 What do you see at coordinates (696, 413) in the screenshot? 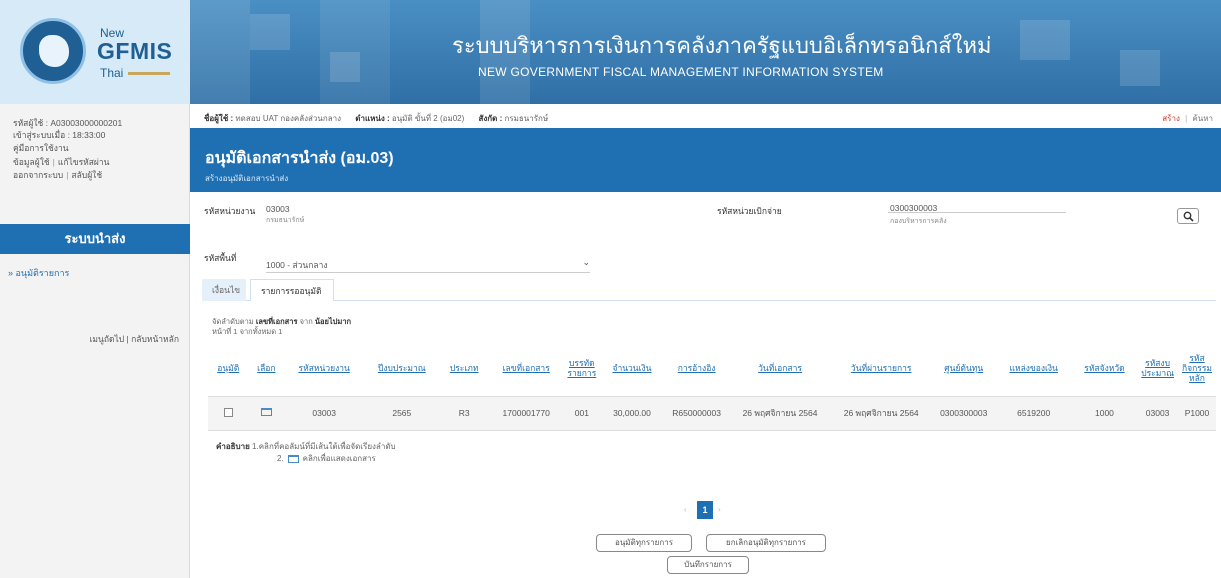
I see `cell-ref: R650000003` at bounding box center [696, 413].